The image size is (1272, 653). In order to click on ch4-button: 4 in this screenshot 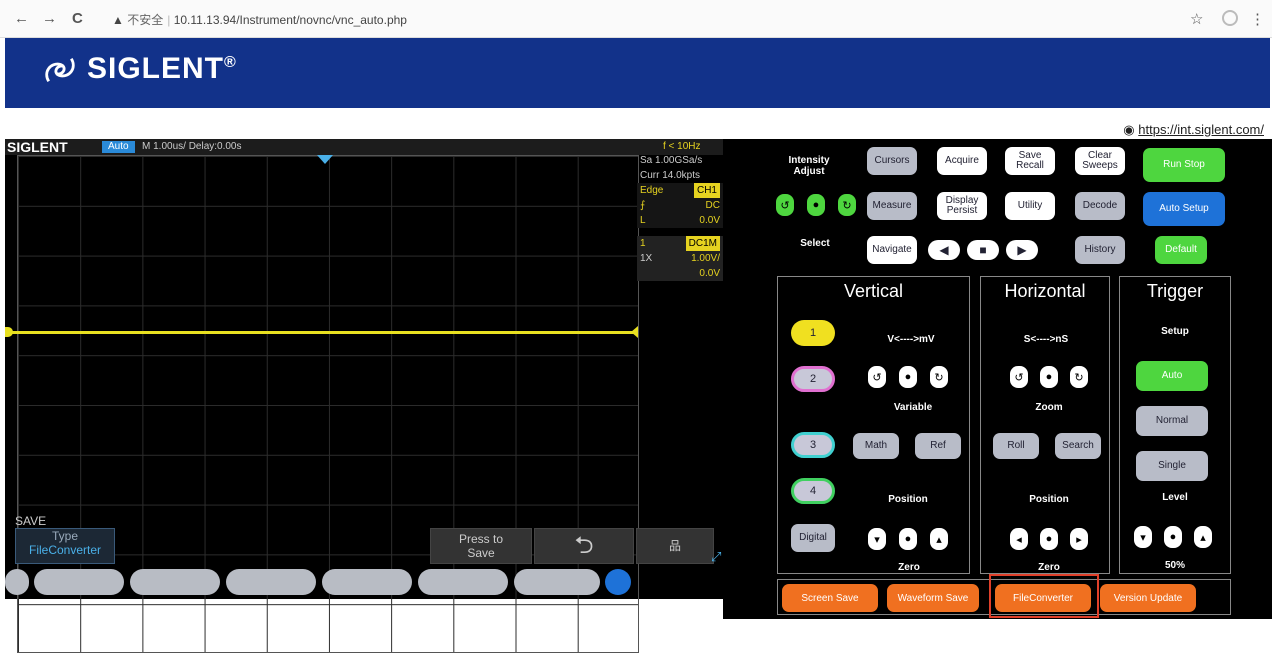, I will do `click(813, 491)`.